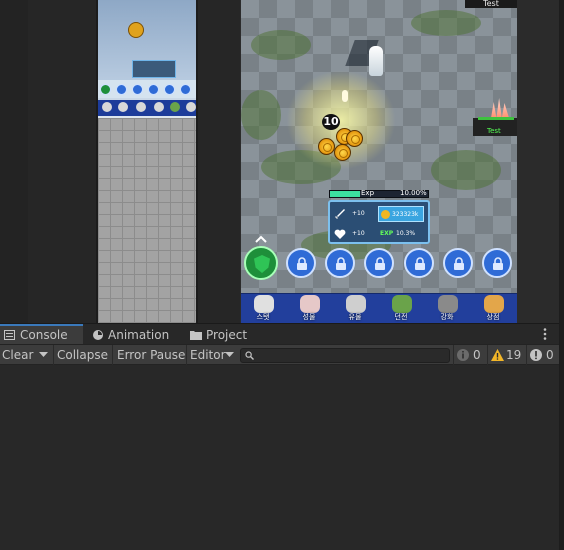 This screenshot has width=564, height=550. I want to click on health-bonus: +10, so click(358, 233).